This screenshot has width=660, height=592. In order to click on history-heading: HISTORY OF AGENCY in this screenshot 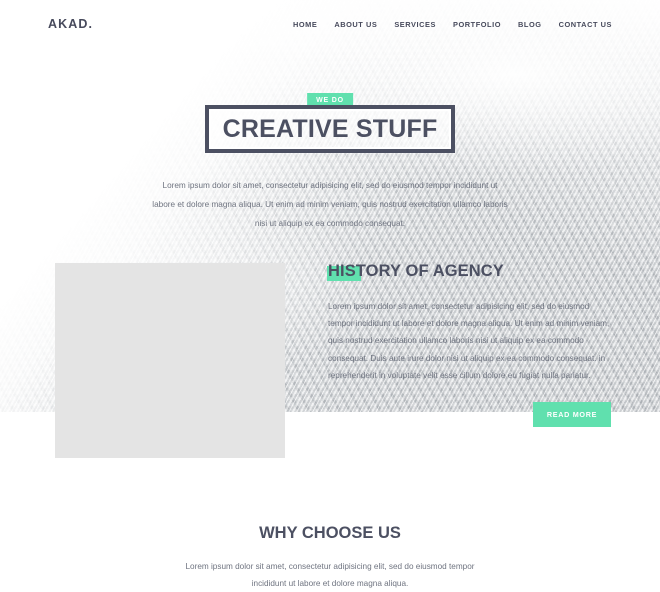, I will do `click(416, 271)`.